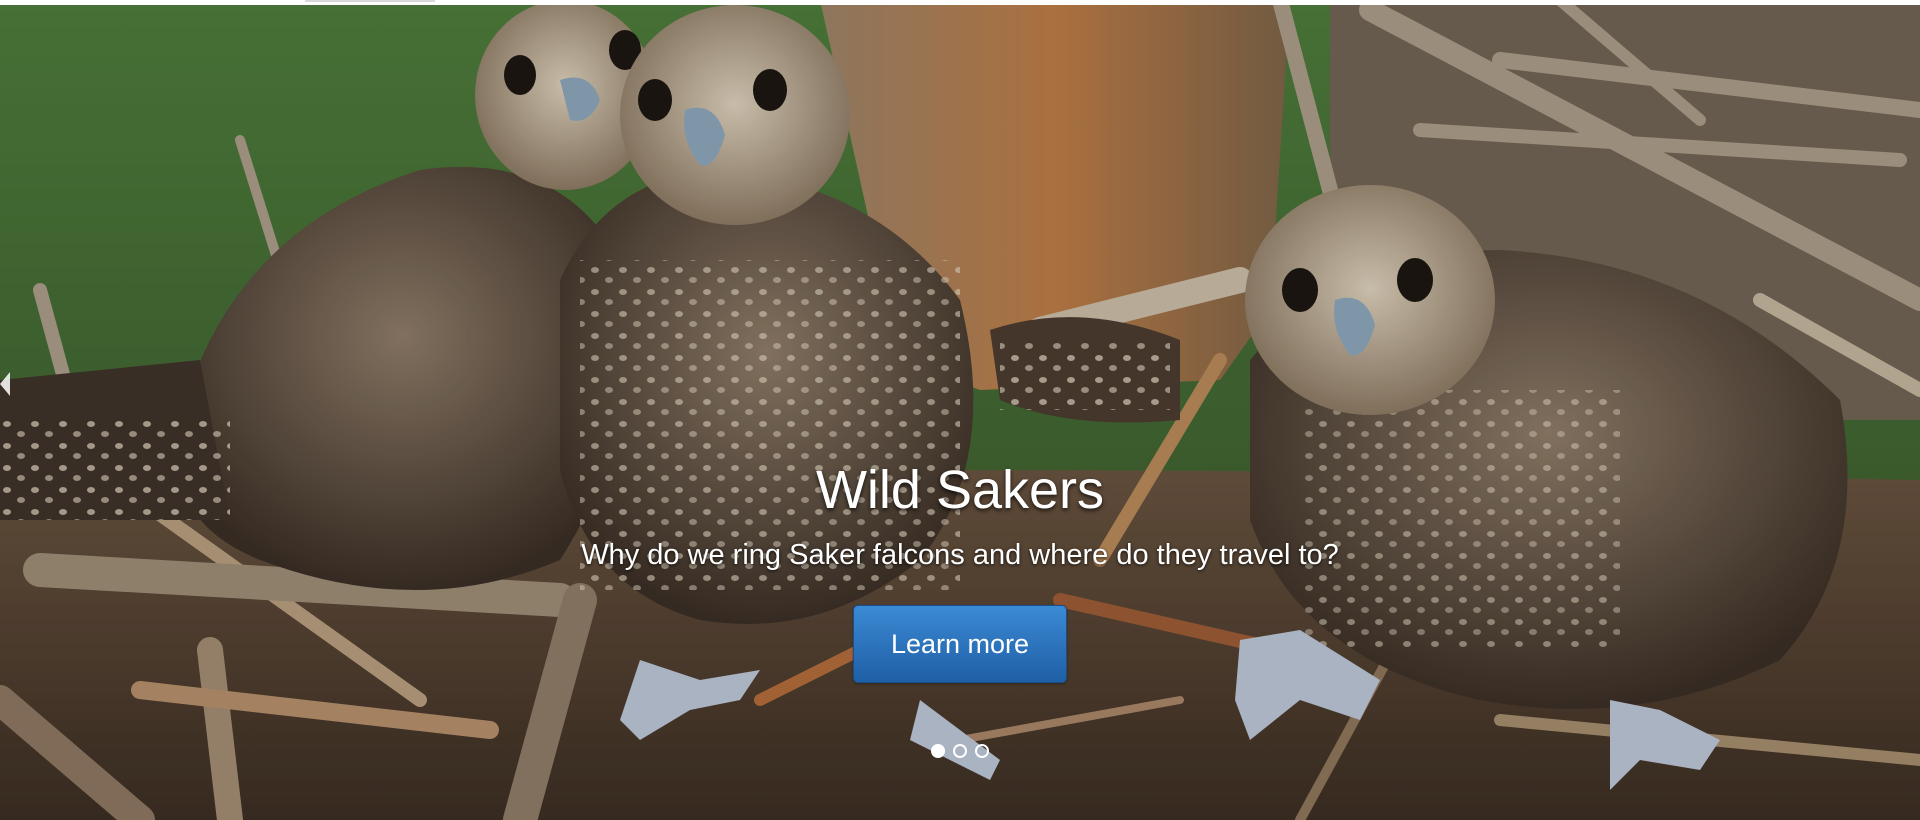 This screenshot has height=820, width=1920. Describe the element at coordinates (370, 1) in the screenshot. I see `tab-indicator` at that location.